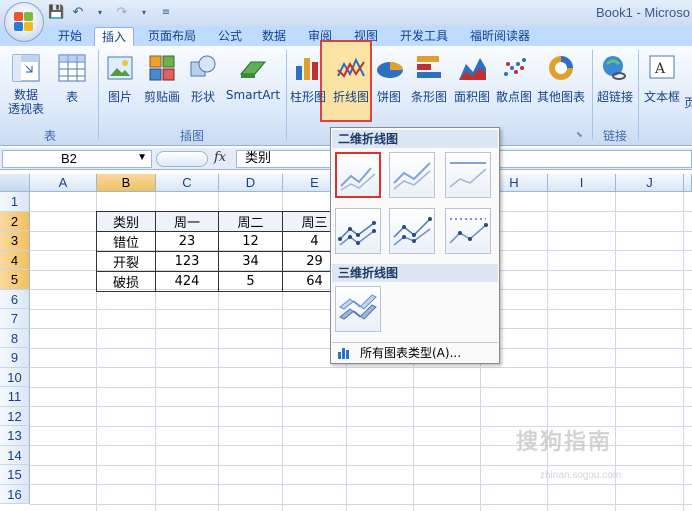  I want to click on row-header-3: 3, so click(15, 241).